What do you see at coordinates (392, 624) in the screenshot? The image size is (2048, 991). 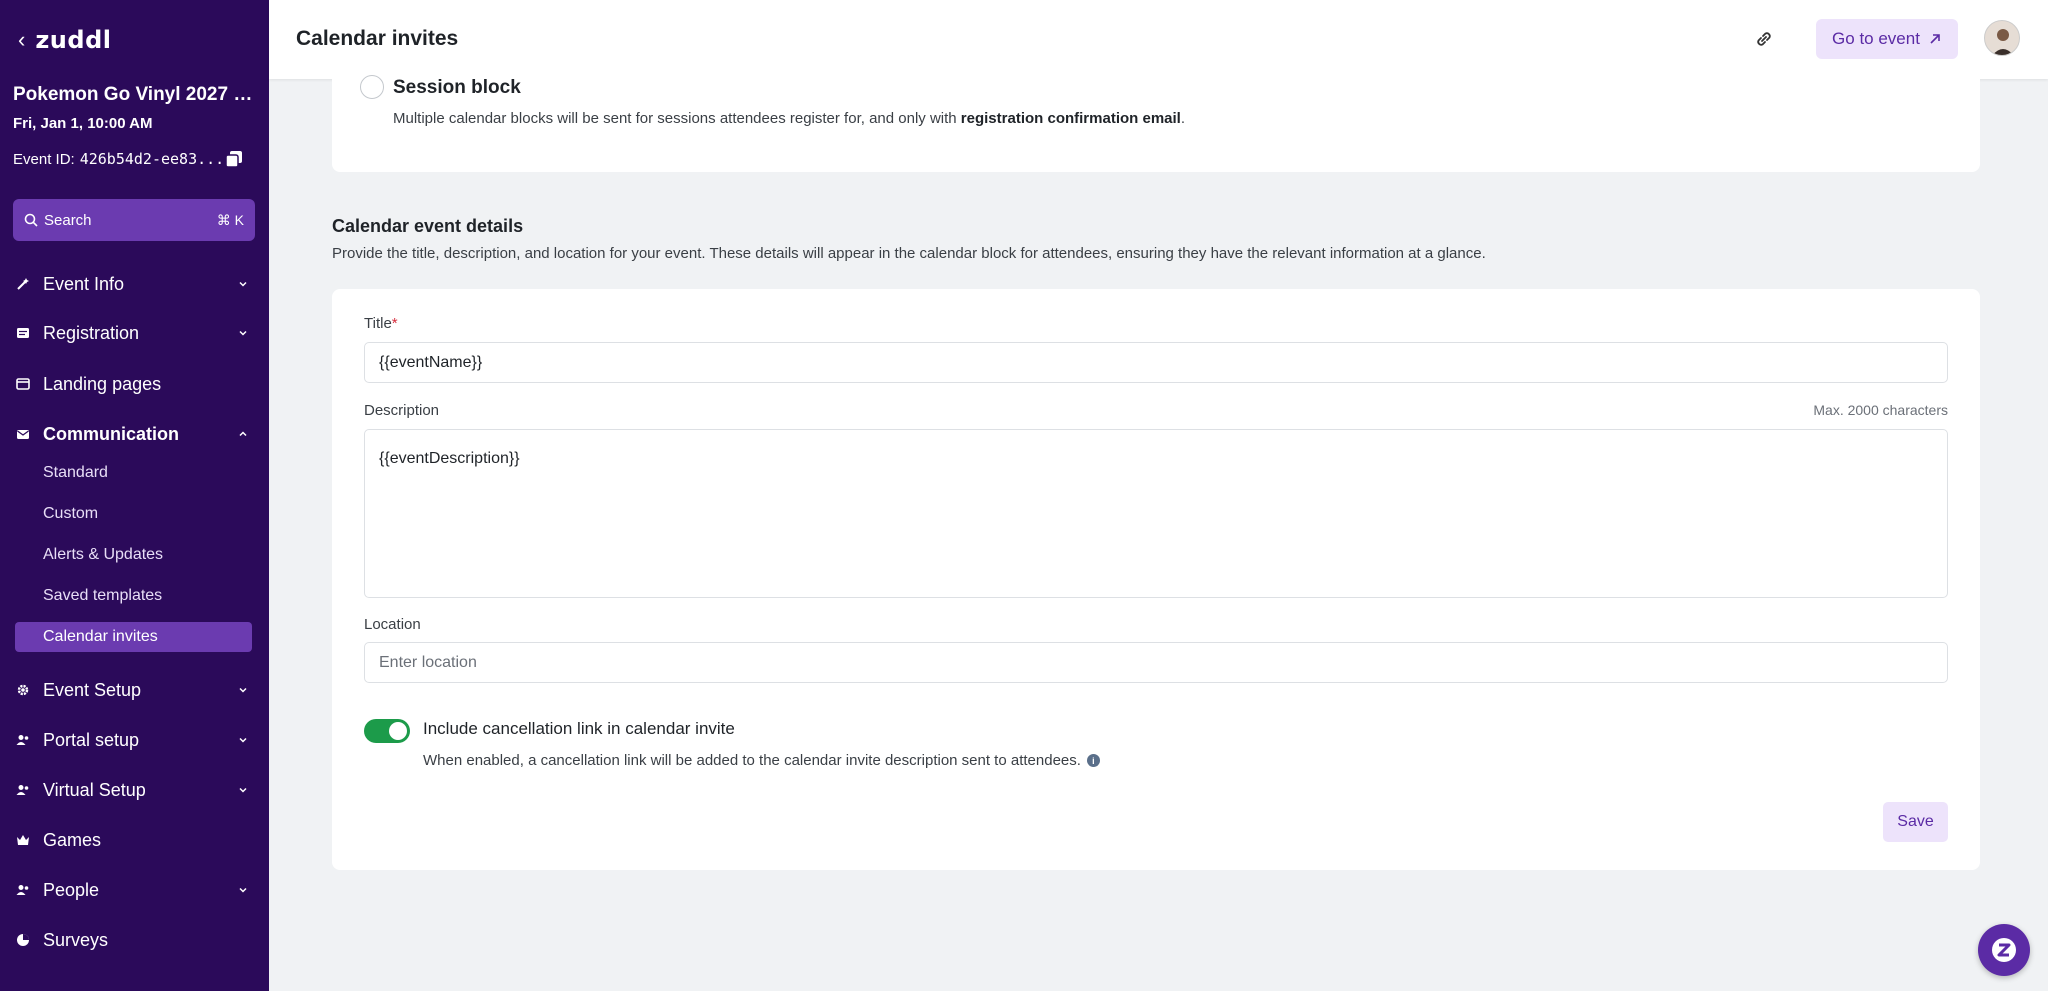 I see `location-label: Location` at bounding box center [392, 624].